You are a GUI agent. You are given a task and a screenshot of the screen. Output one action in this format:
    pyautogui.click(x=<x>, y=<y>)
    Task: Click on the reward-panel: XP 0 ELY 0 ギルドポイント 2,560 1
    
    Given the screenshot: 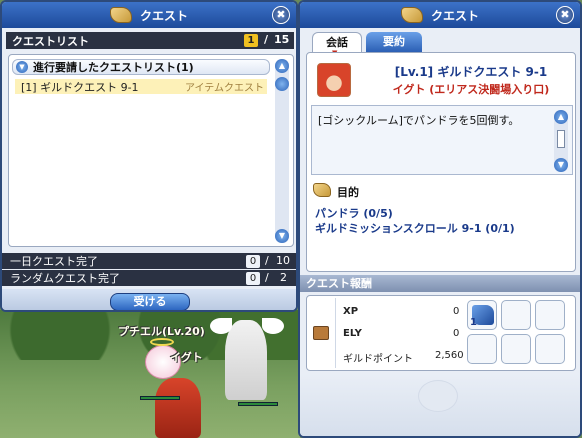 What is the action you would take?
    pyautogui.click(x=441, y=333)
    